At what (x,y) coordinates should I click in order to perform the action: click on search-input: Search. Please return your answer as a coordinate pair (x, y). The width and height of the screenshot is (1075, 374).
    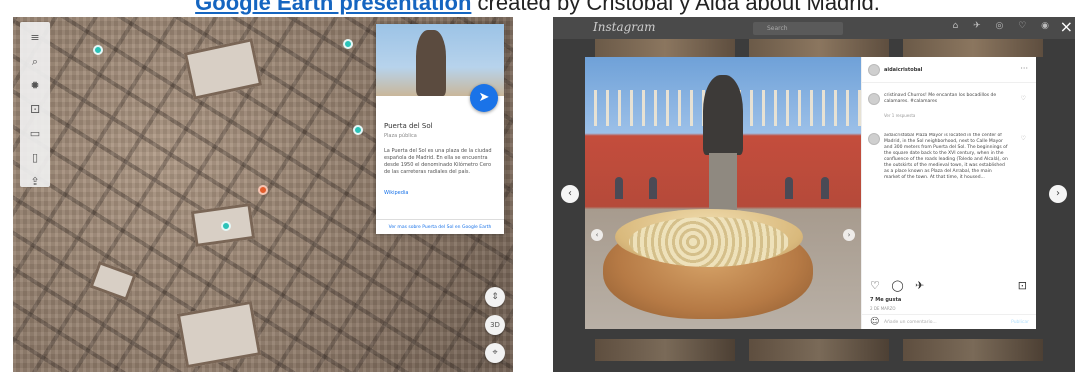
    Looking at the image, I should click on (798, 28).